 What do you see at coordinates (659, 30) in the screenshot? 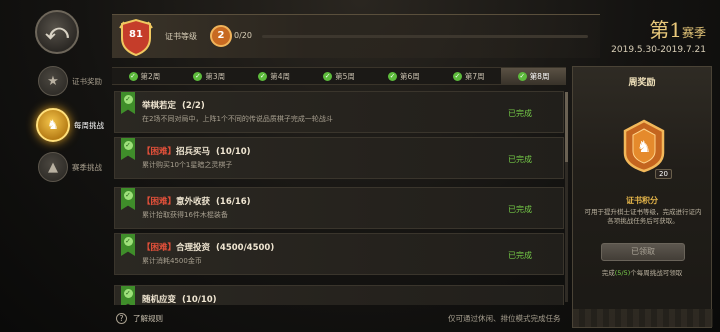
I see `season-prefix: 第` at bounding box center [659, 30].